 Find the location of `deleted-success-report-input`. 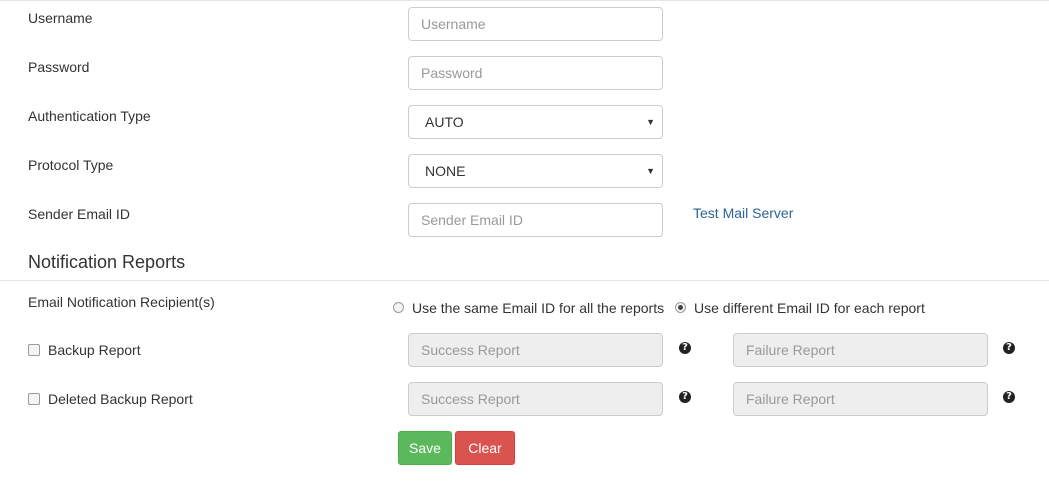

deleted-success-report-input is located at coordinates (535, 399).